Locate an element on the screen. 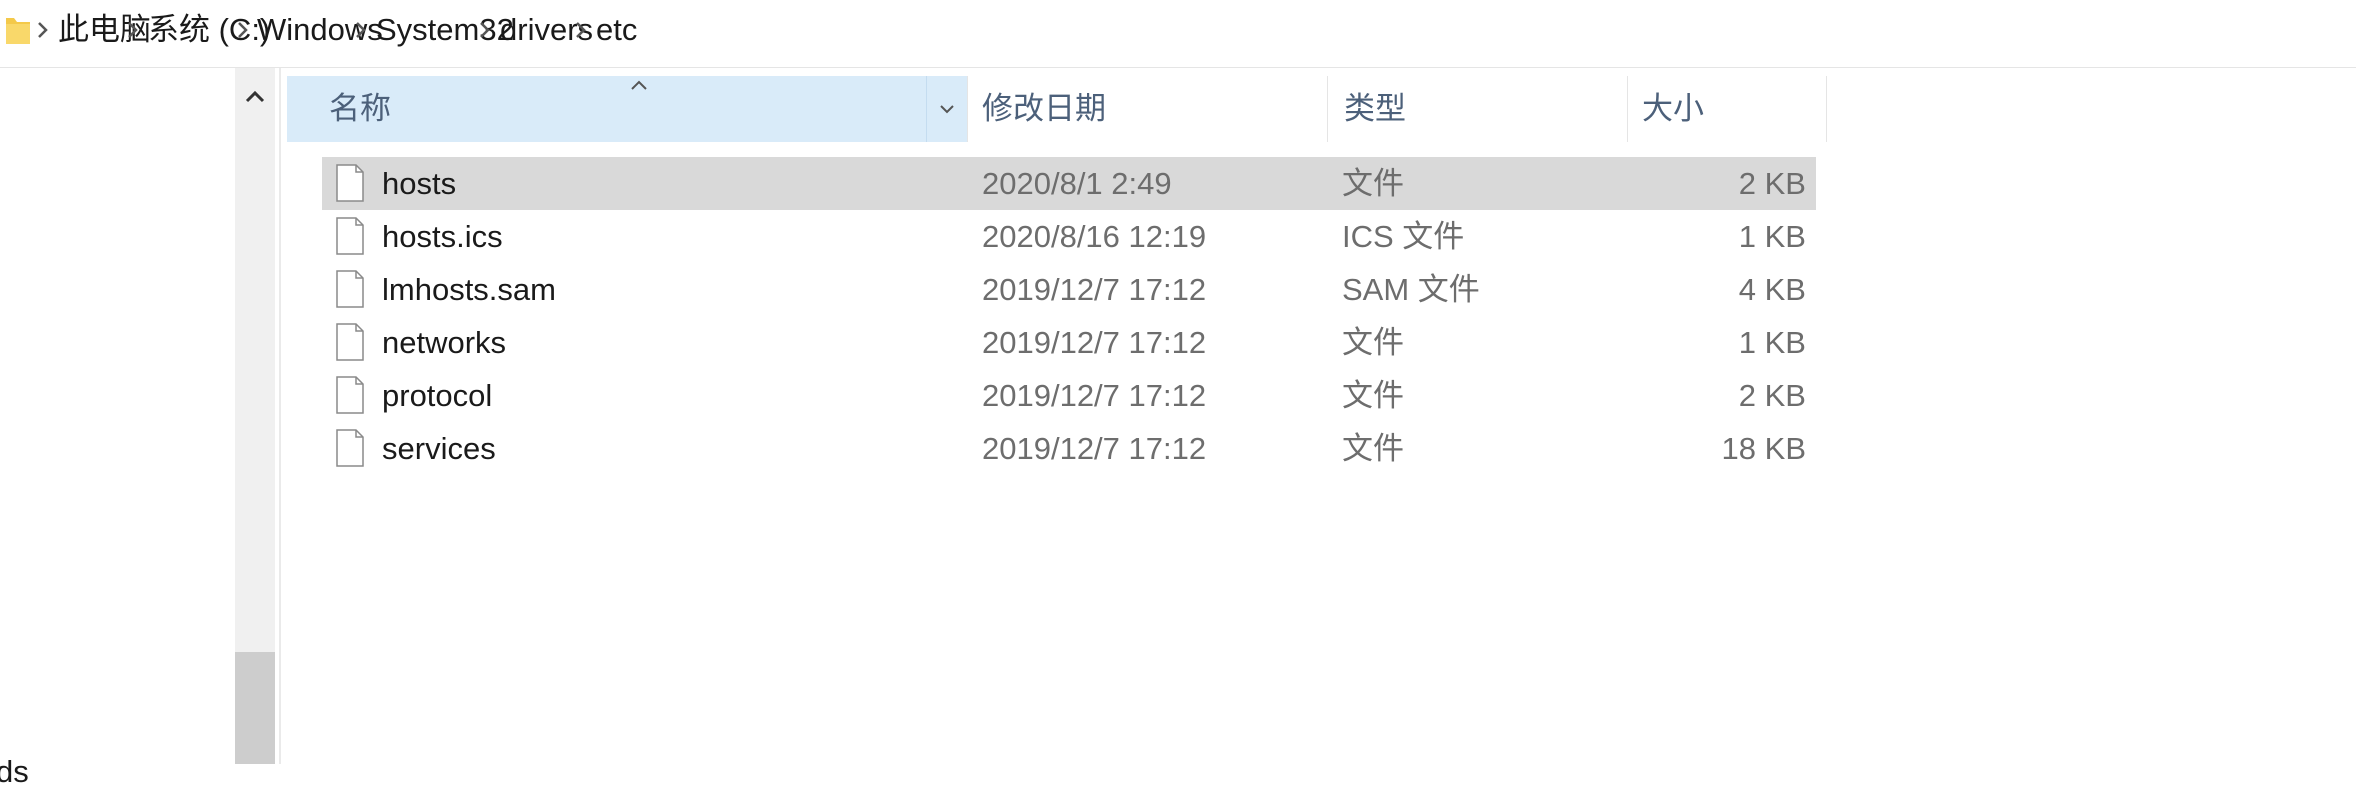 Image resolution: width=2356 pixels, height=790 pixels. file-date: 2020/8/1 2:49 is located at coordinates (1077, 183).